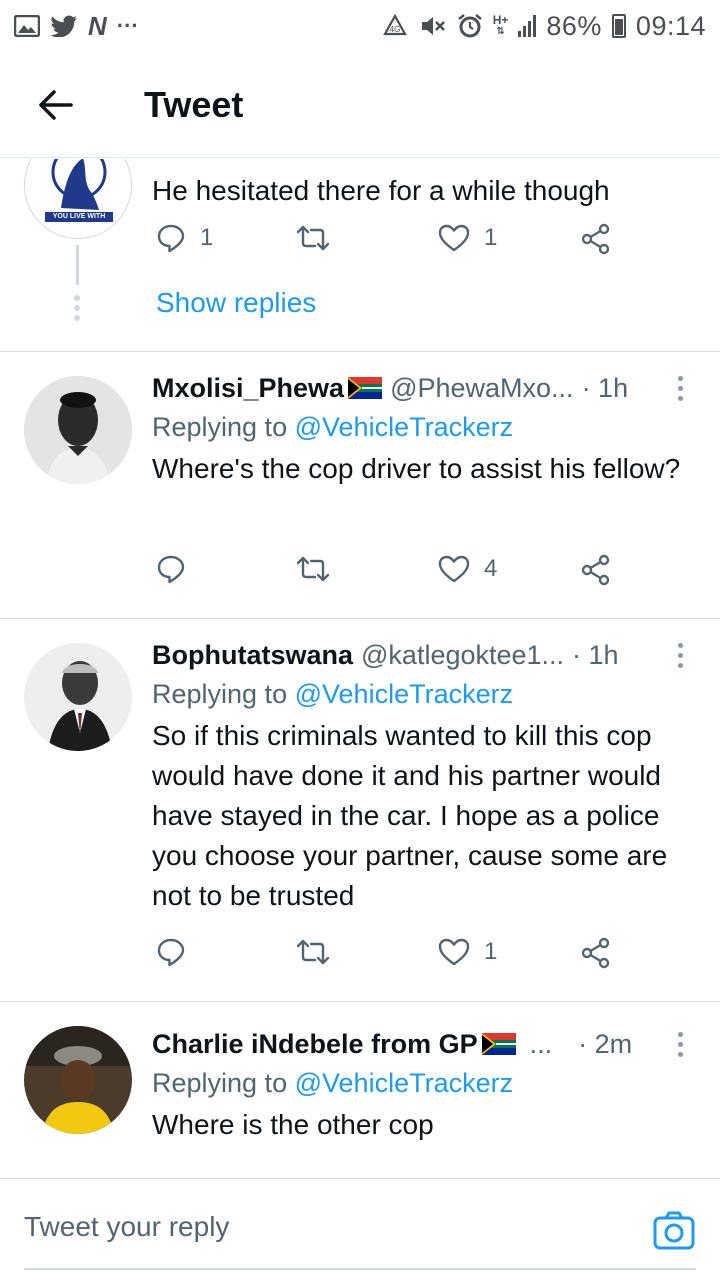  I want to click on gallery-icon, so click(27, 26).